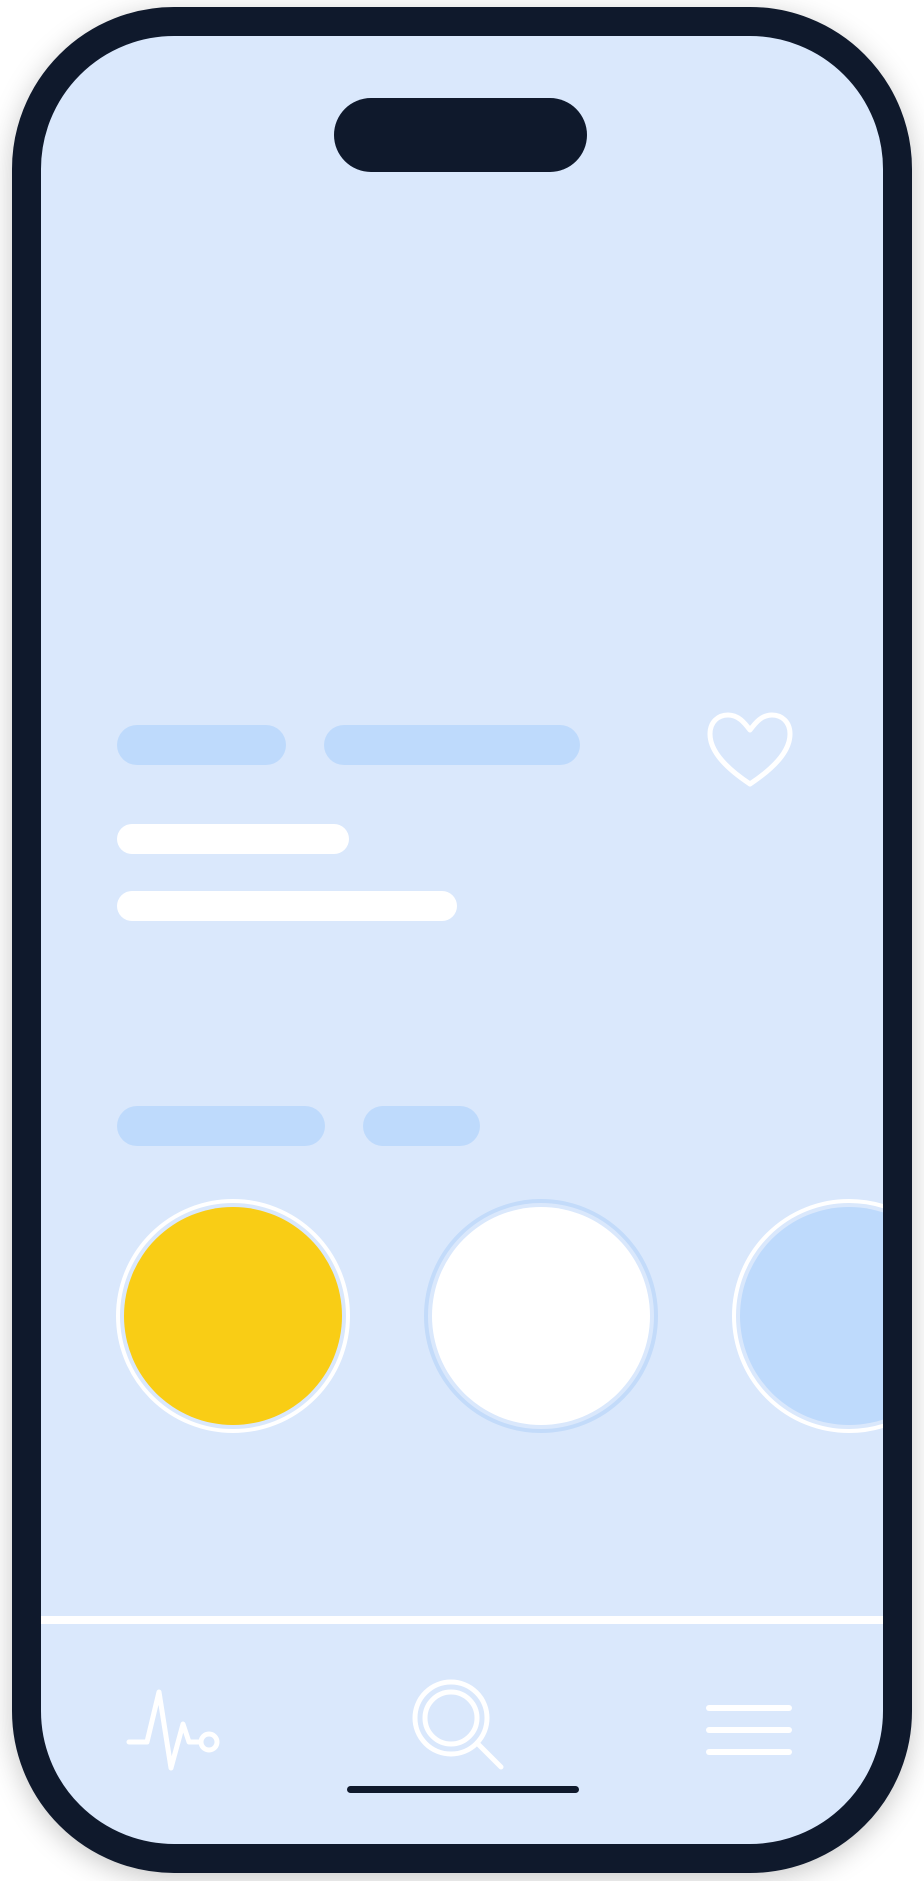 The image size is (924, 1881). What do you see at coordinates (807, 1316) in the screenshot?
I see `color-option-light-blue` at bounding box center [807, 1316].